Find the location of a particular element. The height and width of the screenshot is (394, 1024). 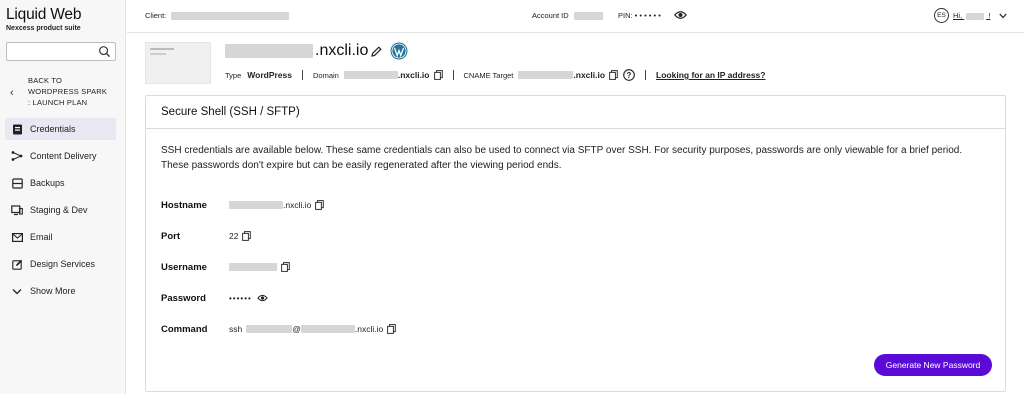

type-label: Type is located at coordinates (233, 75).